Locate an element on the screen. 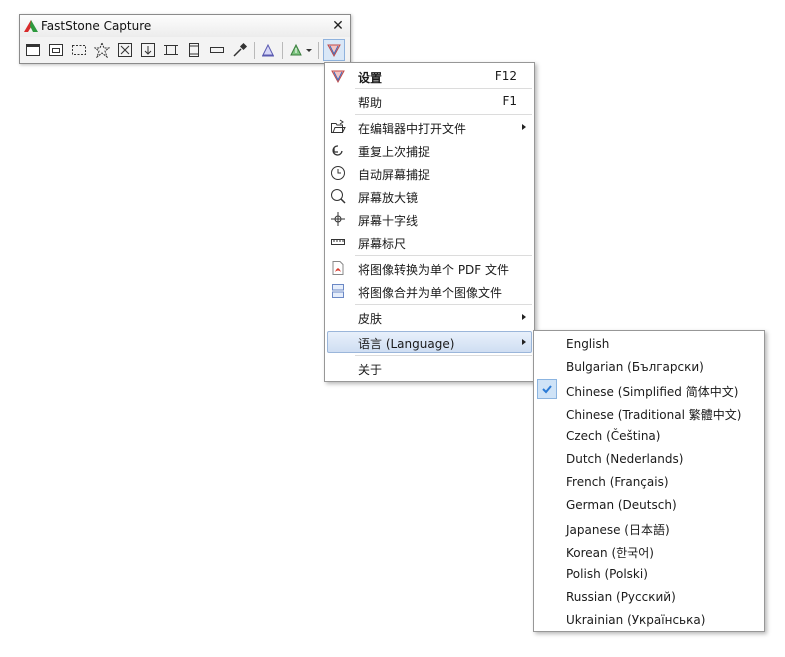 This screenshot has height=657, width=785. menu-item-crosshair: 屏幕十字线 is located at coordinates (429, 219).